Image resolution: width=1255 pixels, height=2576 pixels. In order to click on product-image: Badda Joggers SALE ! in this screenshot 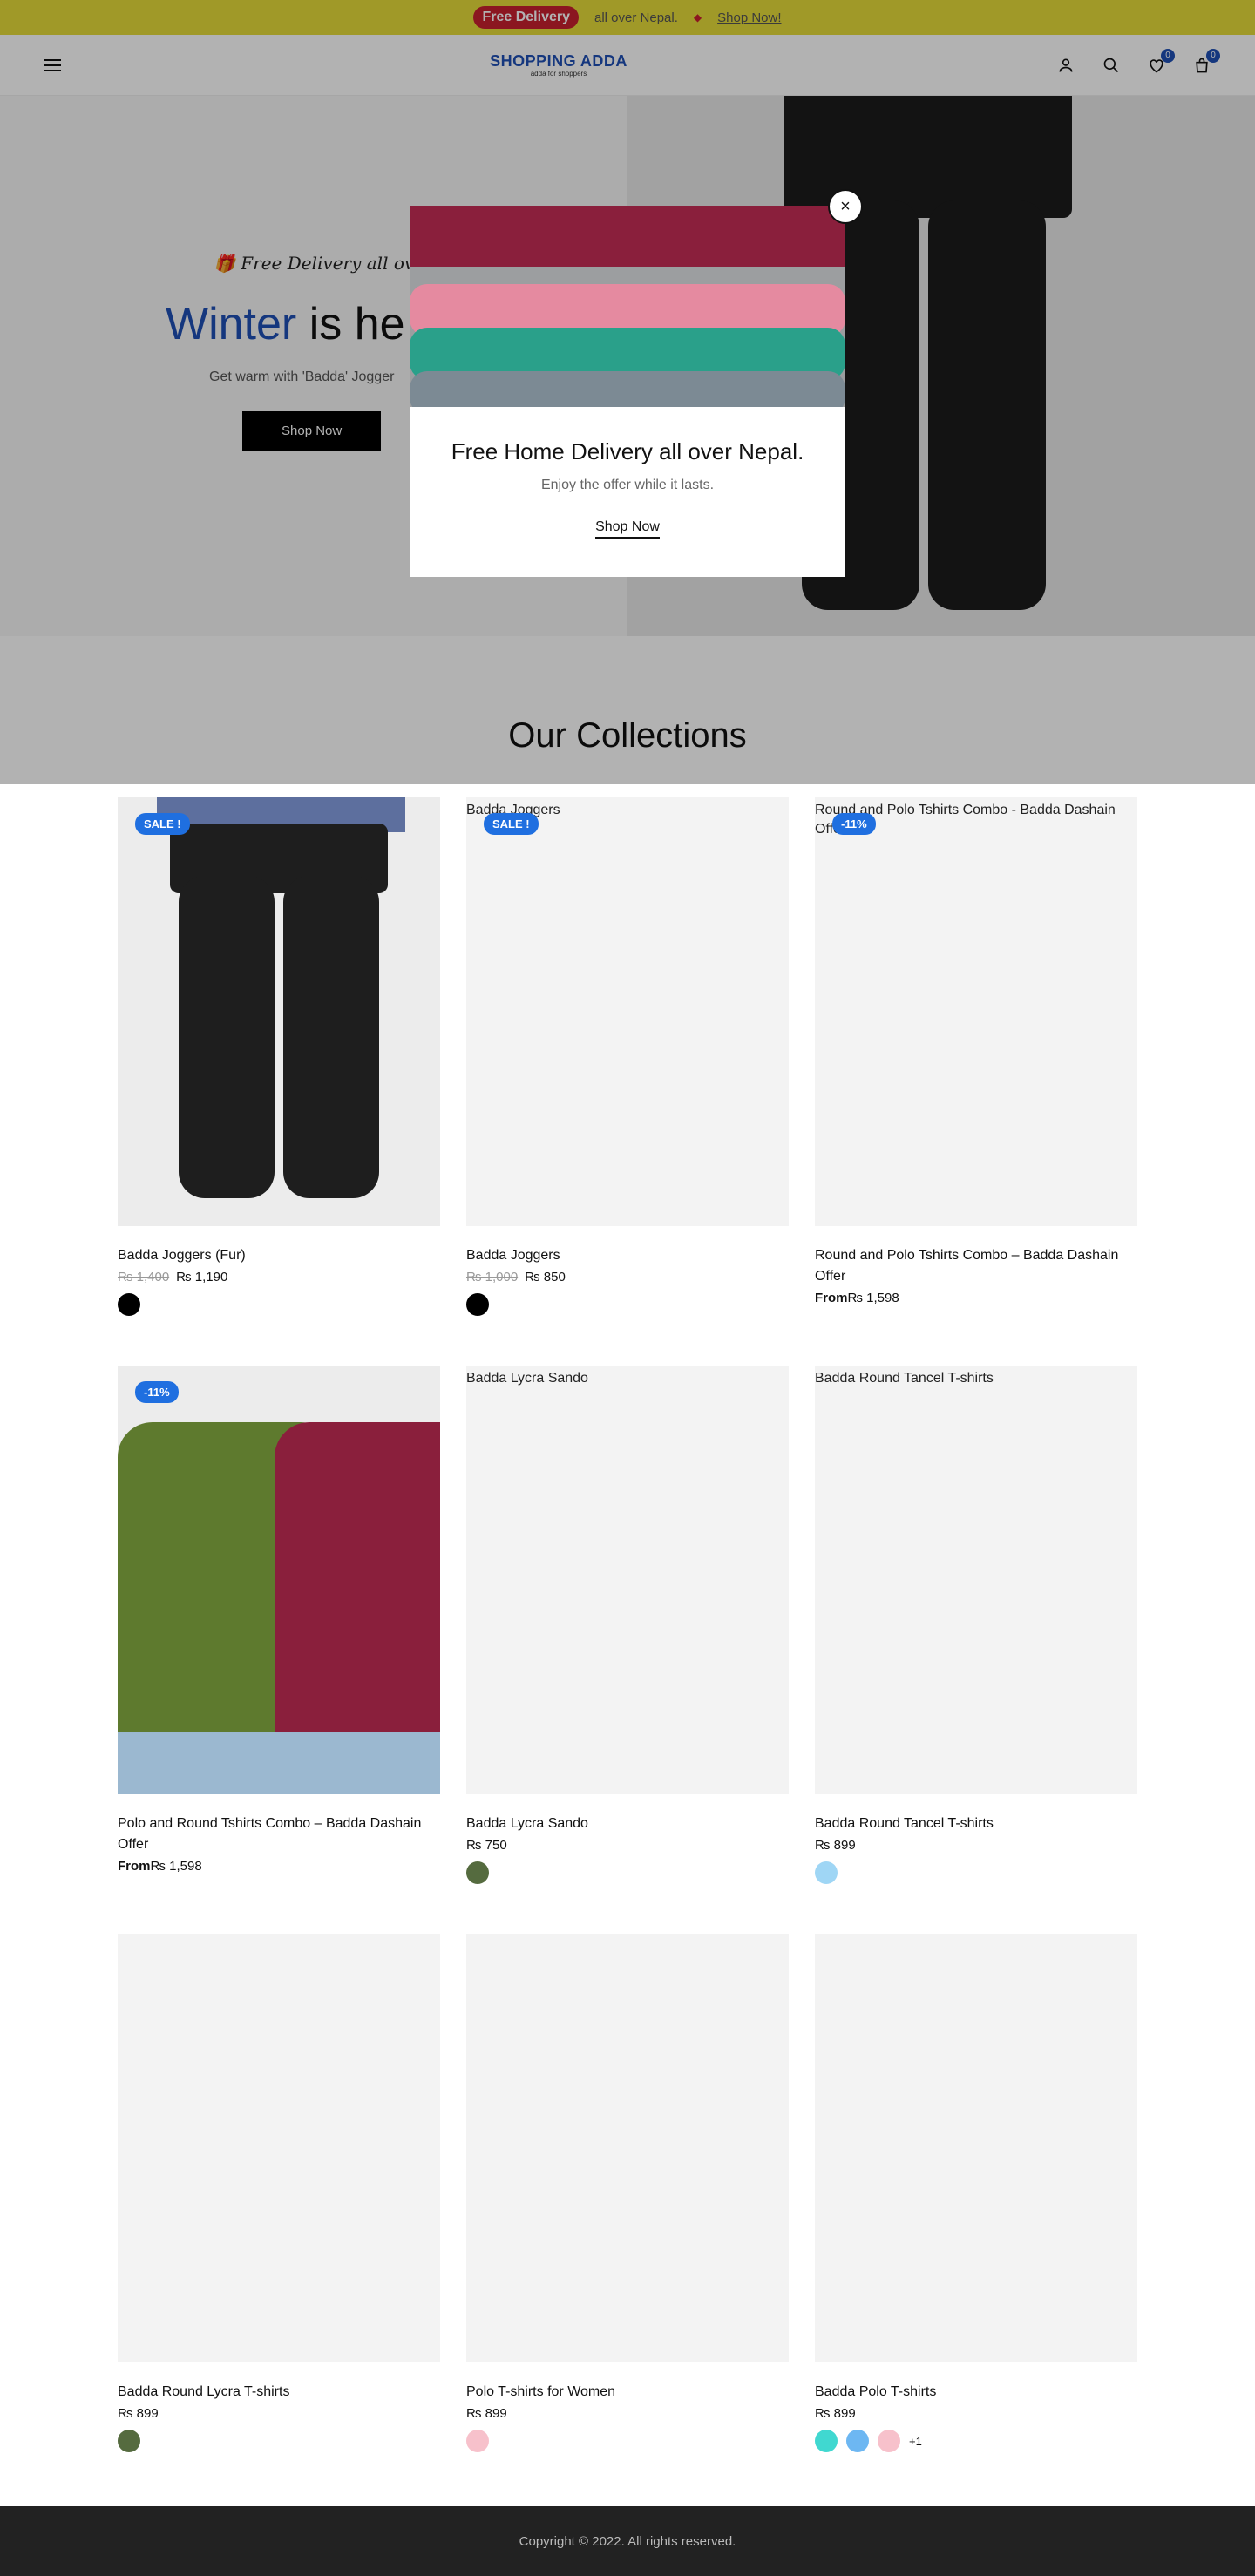, I will do `click(628, 1012)`.